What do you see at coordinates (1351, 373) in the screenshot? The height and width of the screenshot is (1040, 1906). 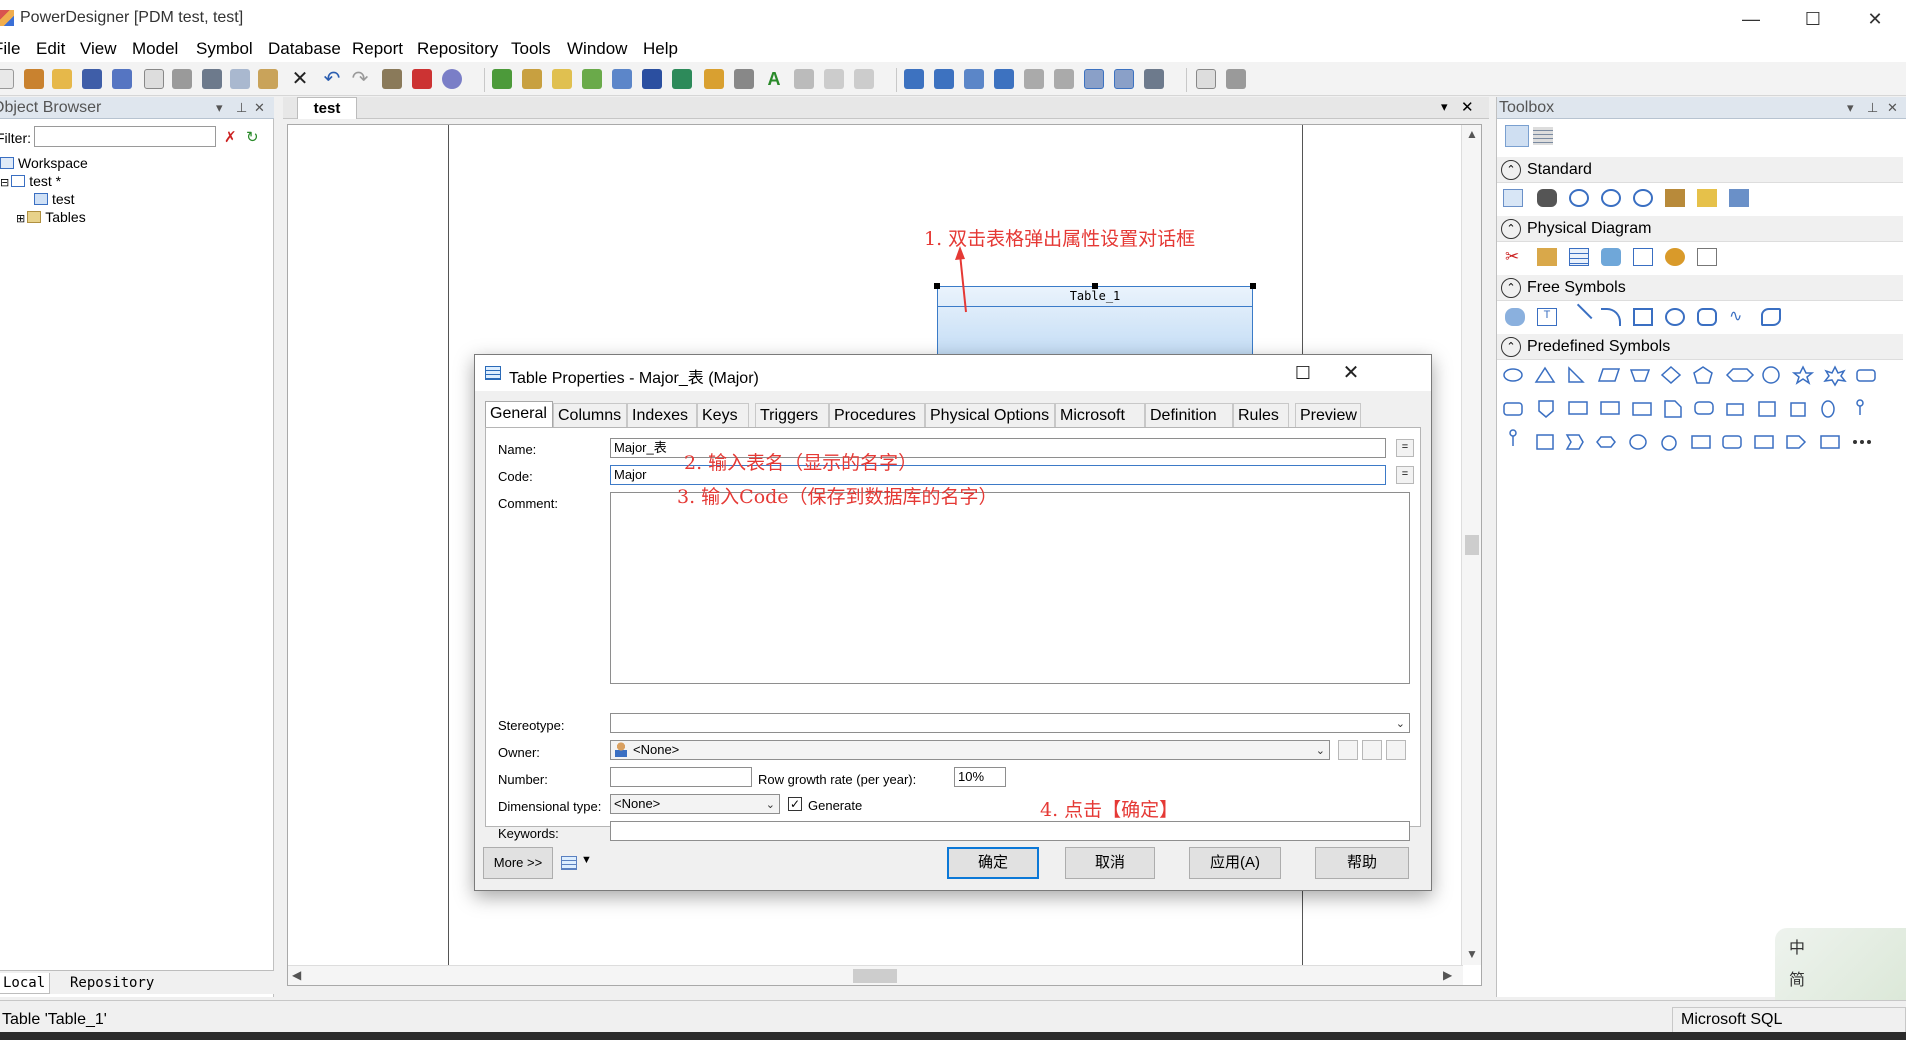 I see `dialog-close-button: ✕` at bounding box center [1351, 373].